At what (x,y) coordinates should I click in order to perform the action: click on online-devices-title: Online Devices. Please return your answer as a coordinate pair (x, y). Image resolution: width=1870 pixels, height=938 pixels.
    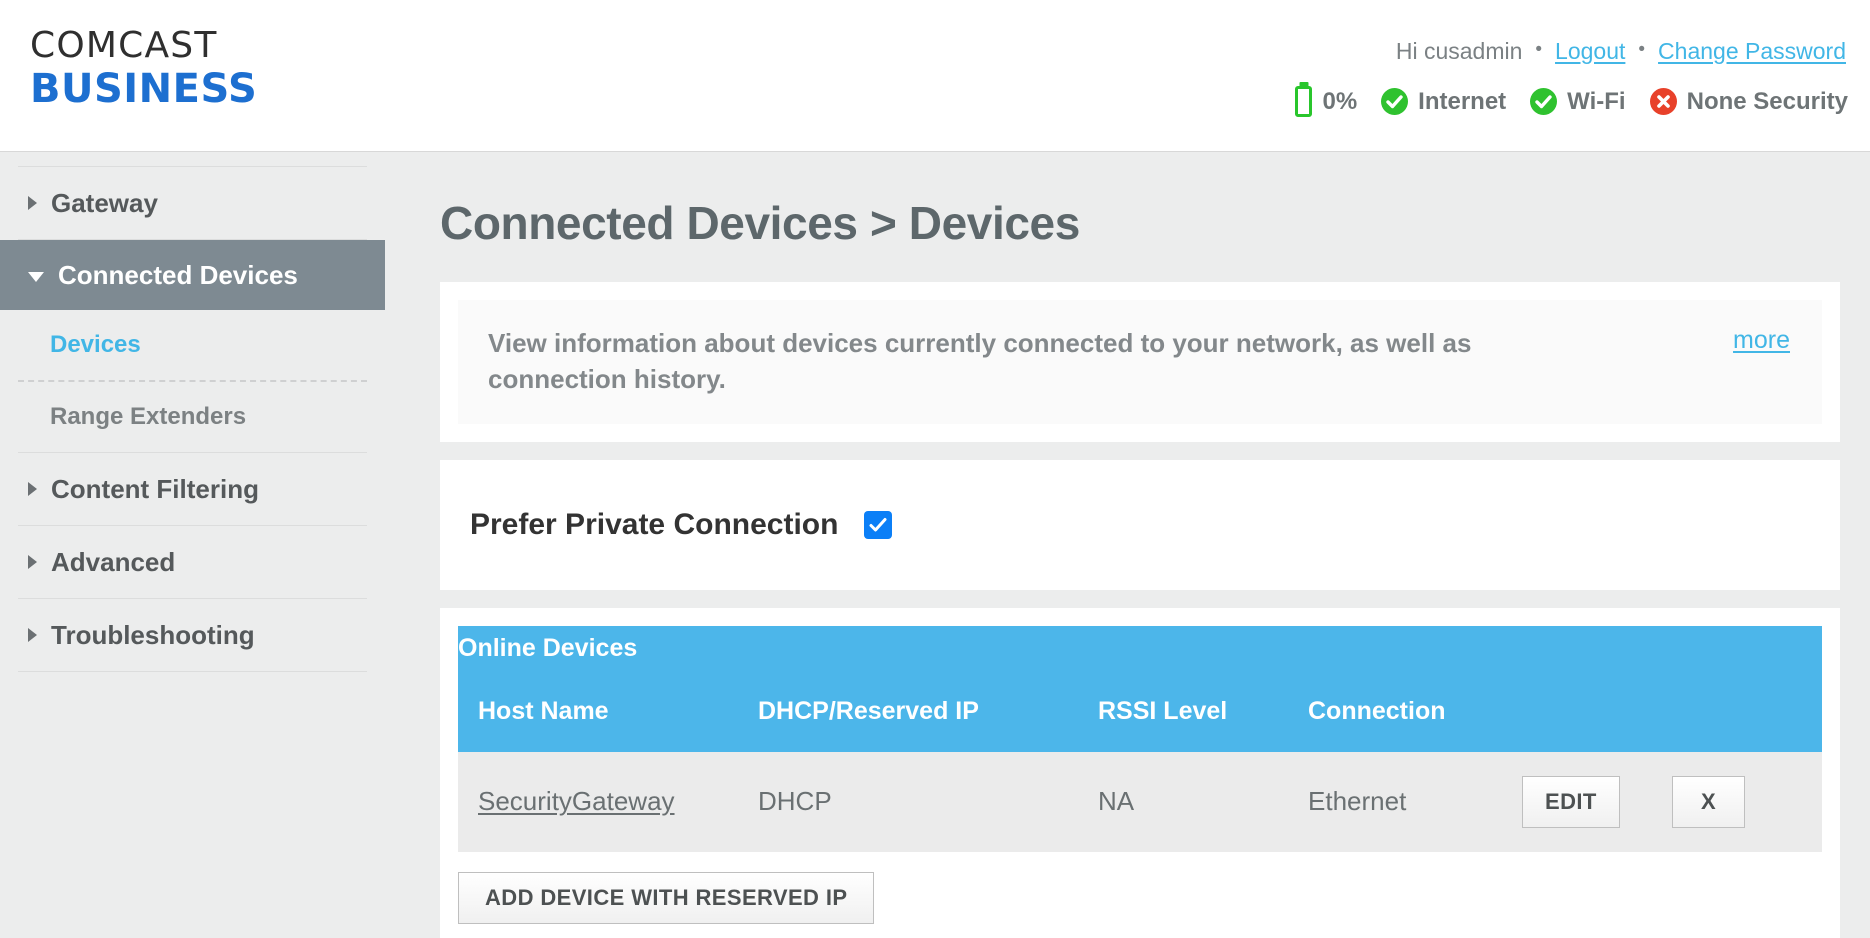
    Looking at the image, I should click on (1140, 657).